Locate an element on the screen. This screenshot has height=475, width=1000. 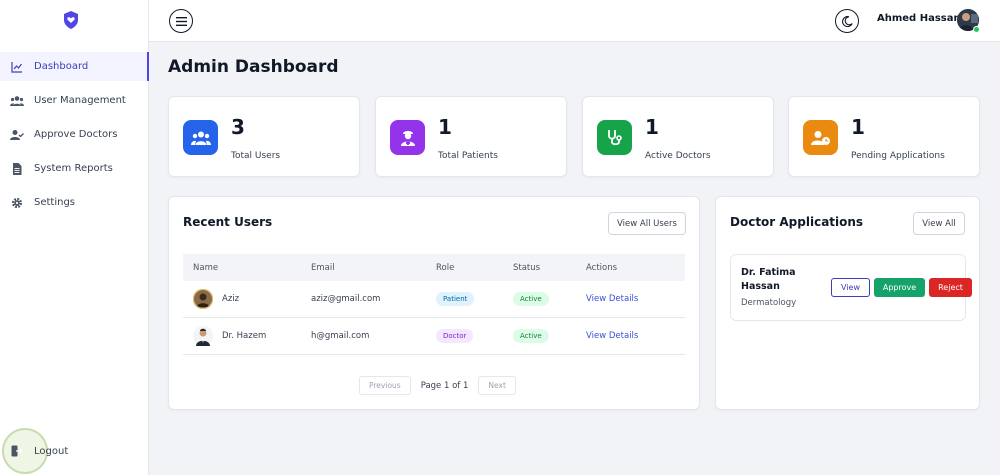
user-clock-icon is located at coordinates (820, 137).